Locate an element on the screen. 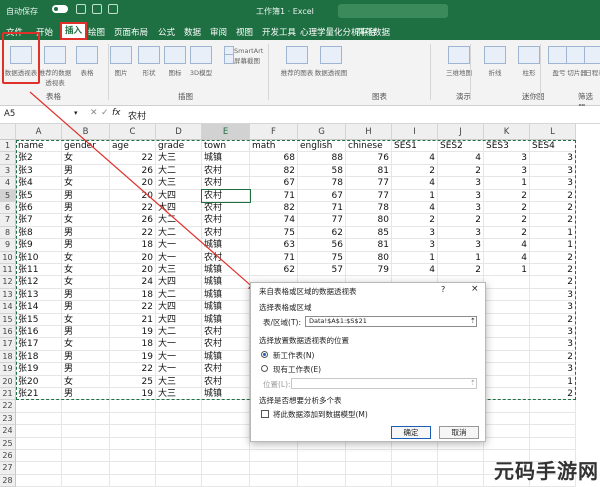  location-label: 位置(L): is located at coordinates (277, 384).